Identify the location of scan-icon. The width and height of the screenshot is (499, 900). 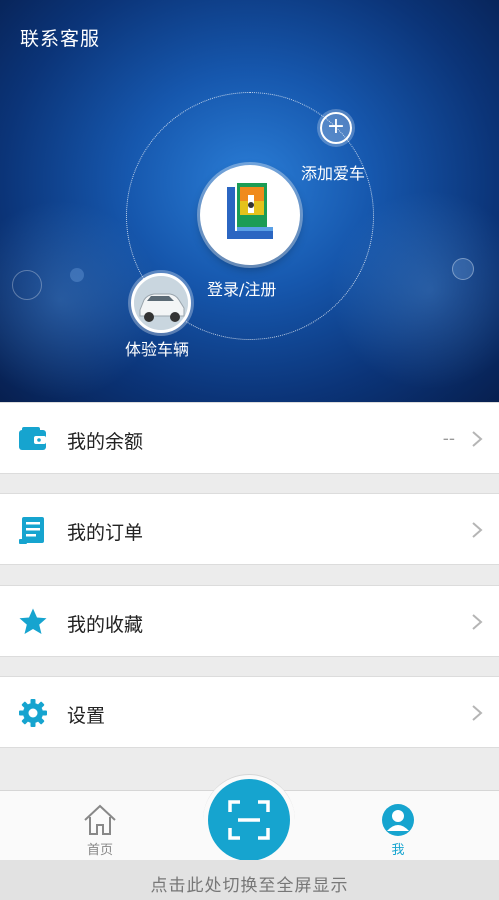
(249, 820).